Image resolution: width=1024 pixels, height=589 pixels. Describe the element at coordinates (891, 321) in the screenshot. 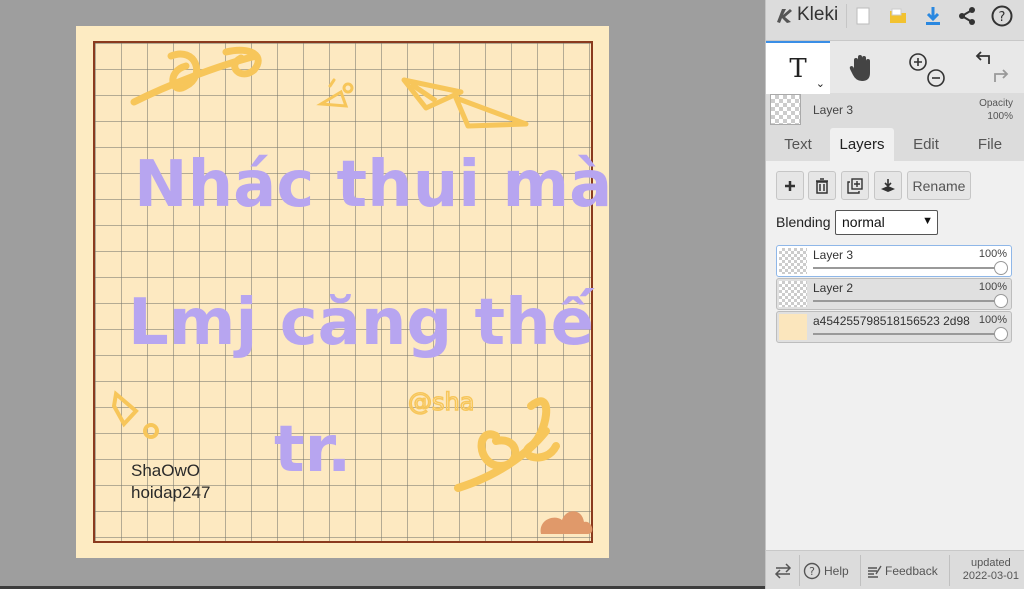

I see `layer-name: a454255798518156523 2d98` at that location.